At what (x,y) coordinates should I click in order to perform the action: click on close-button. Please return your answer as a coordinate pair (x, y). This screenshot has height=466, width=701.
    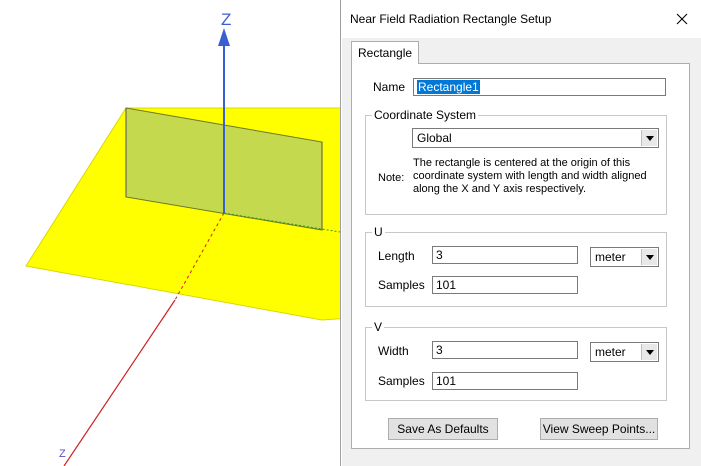
    Looking at the image, I should click on (682, 19).